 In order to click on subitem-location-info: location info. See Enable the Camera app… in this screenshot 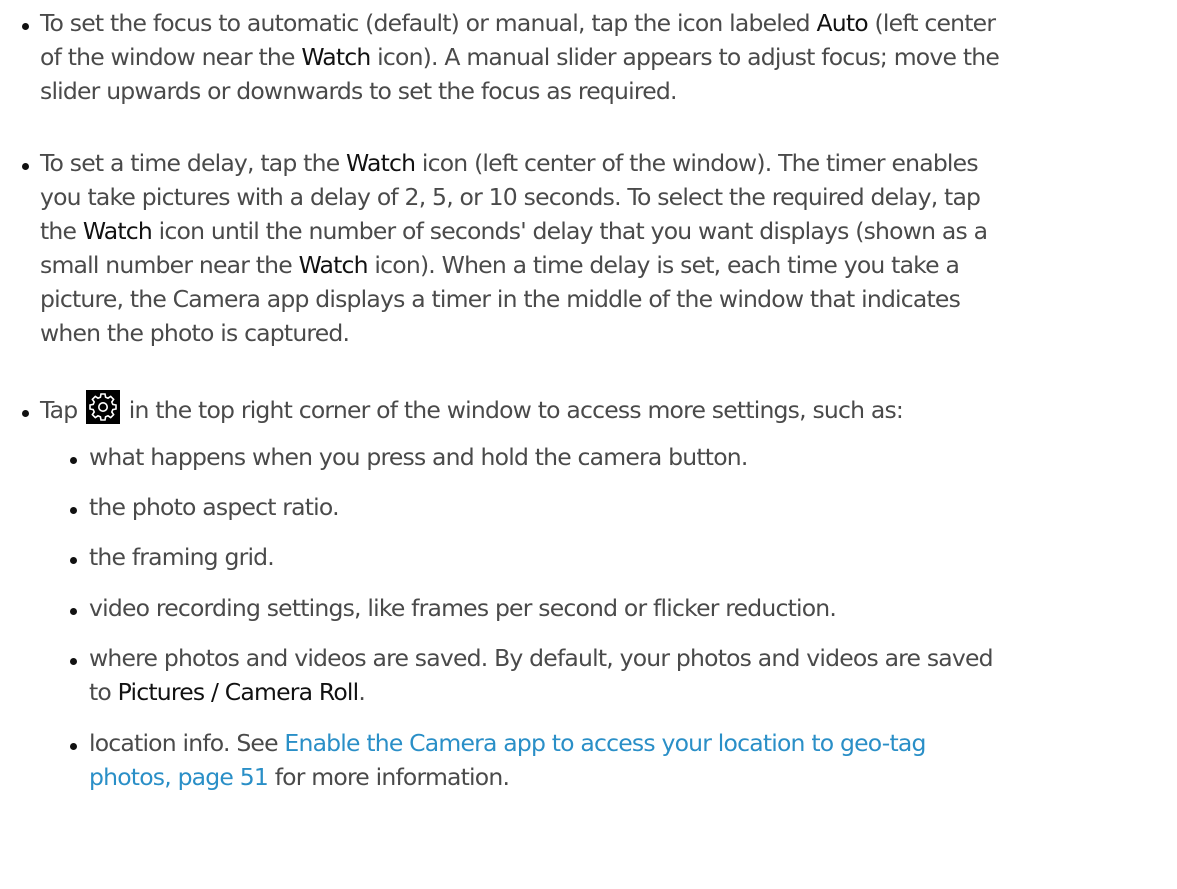, I will do `click(588, 761)`.